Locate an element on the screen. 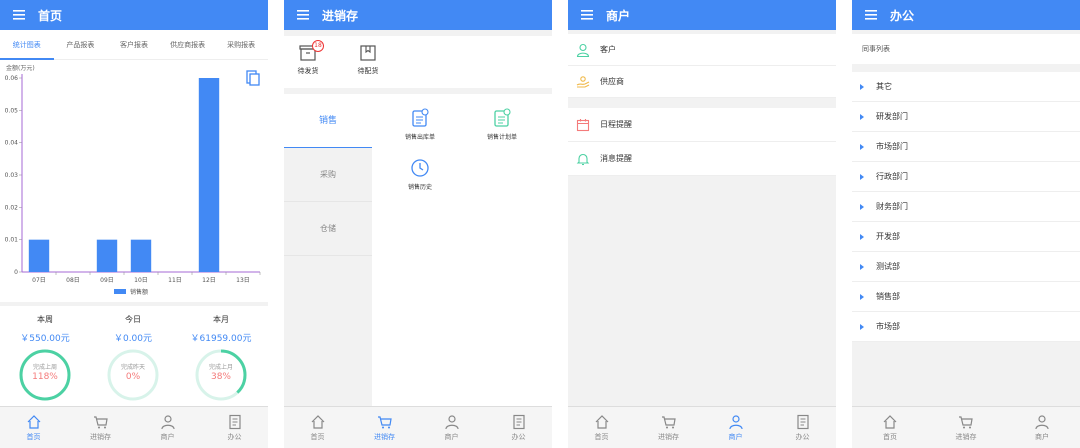  pending-pick: 待配货 is located at coordinates (368, 60).